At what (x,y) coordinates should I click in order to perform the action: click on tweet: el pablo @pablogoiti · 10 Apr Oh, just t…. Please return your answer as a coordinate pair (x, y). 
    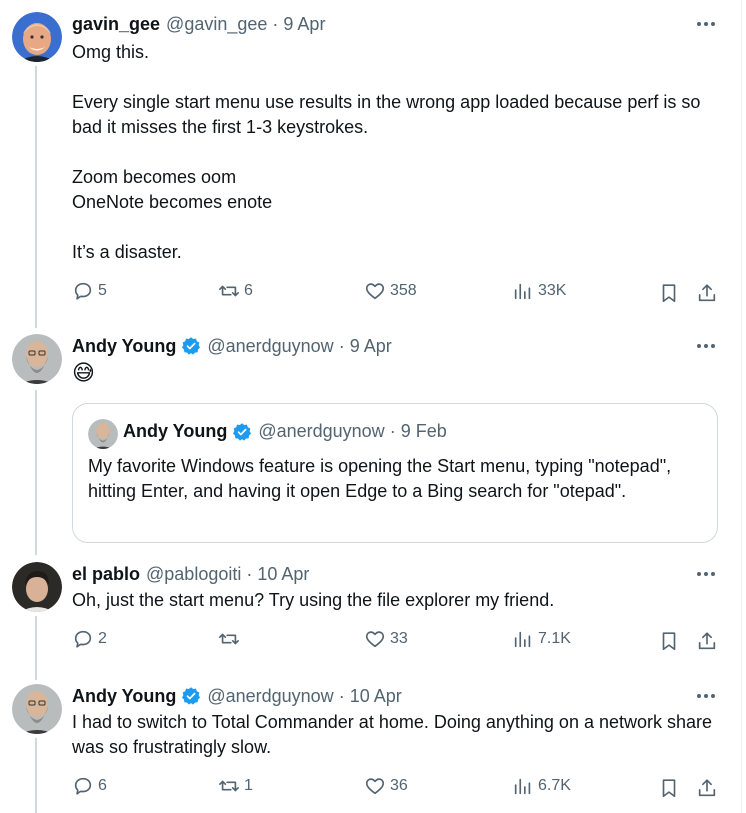
    Looking at the image, I should click on (370, 614).